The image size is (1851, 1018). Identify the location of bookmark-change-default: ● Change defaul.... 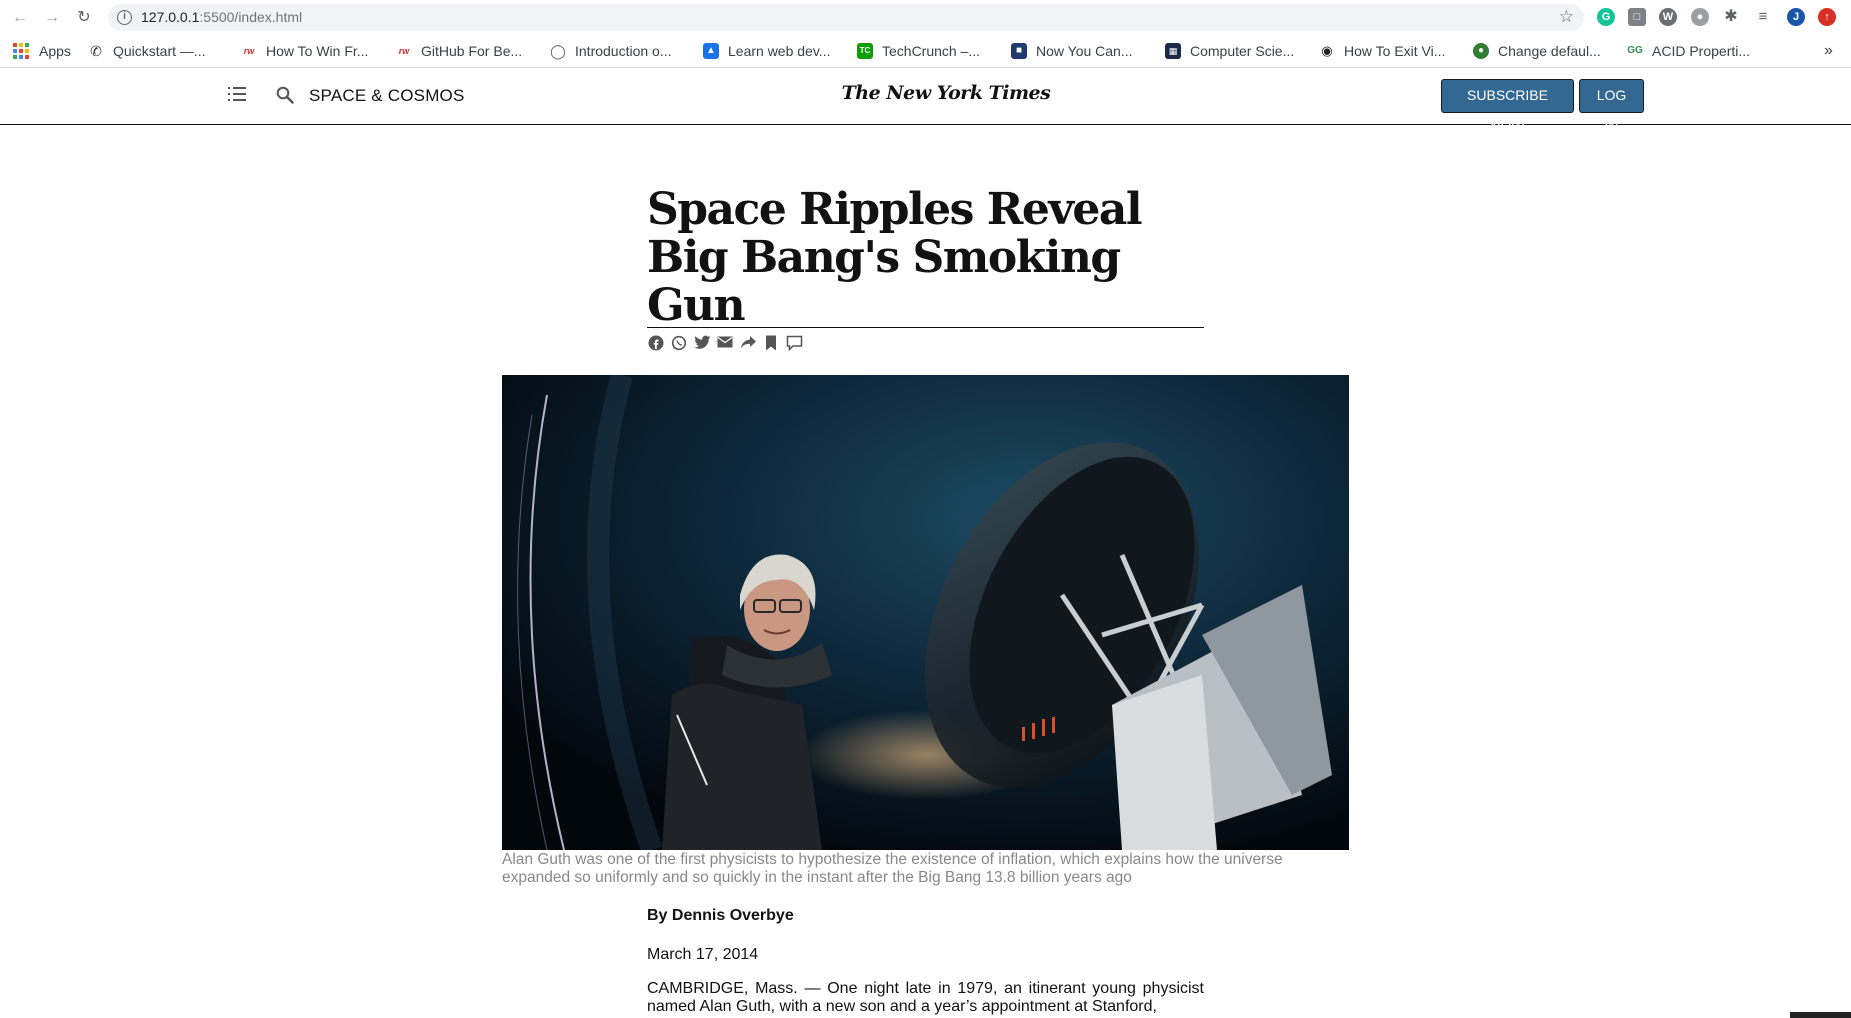
(1537, 51).